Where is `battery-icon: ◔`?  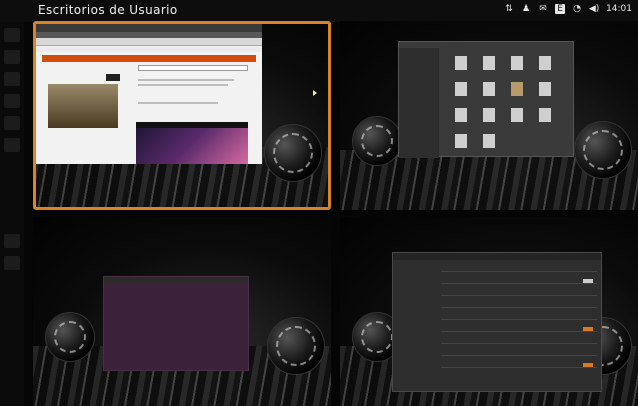 battery-icon: ◔ is located at coordinates (577, 9).